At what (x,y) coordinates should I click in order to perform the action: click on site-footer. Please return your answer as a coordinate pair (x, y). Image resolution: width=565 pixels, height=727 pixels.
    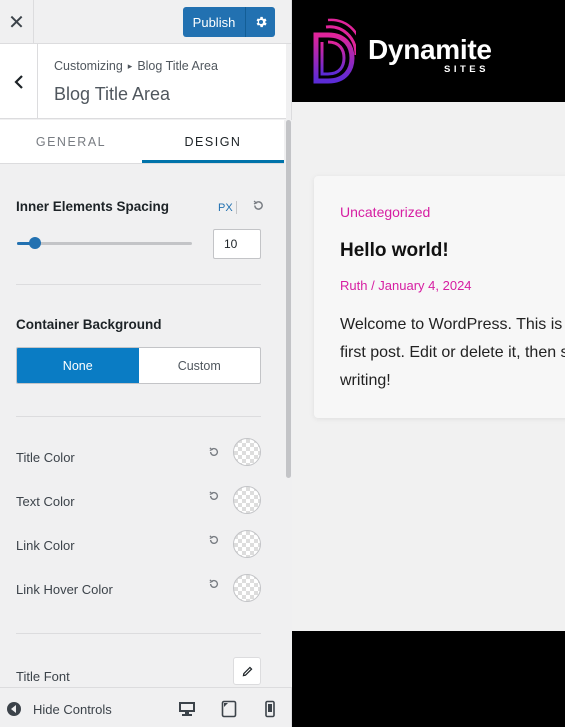
    Looking at the image, I should click on (428, 679).